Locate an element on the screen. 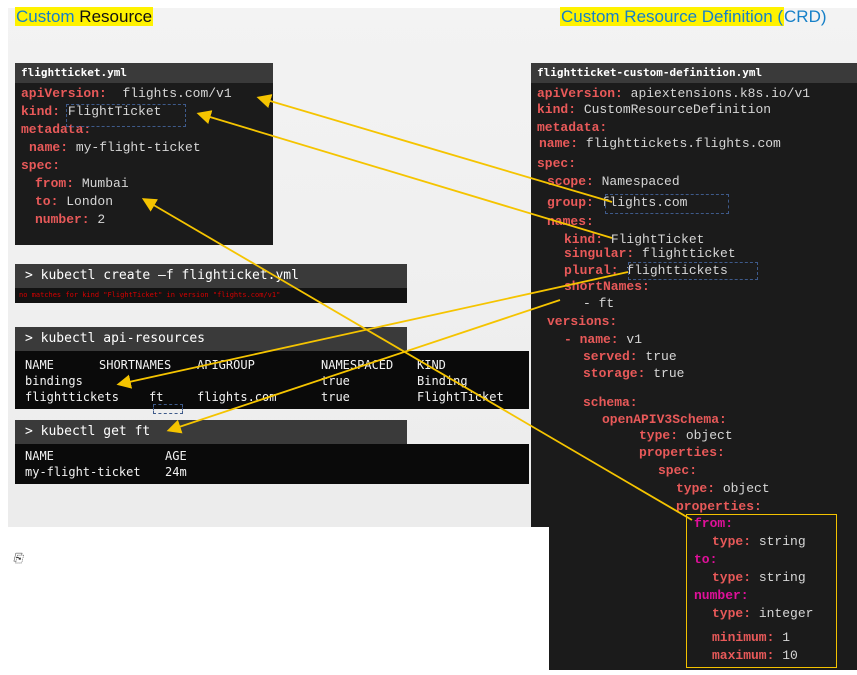 This screenshot has width=857, height=675. crd-line-spec: spec: is located at coordinates (557, 163).